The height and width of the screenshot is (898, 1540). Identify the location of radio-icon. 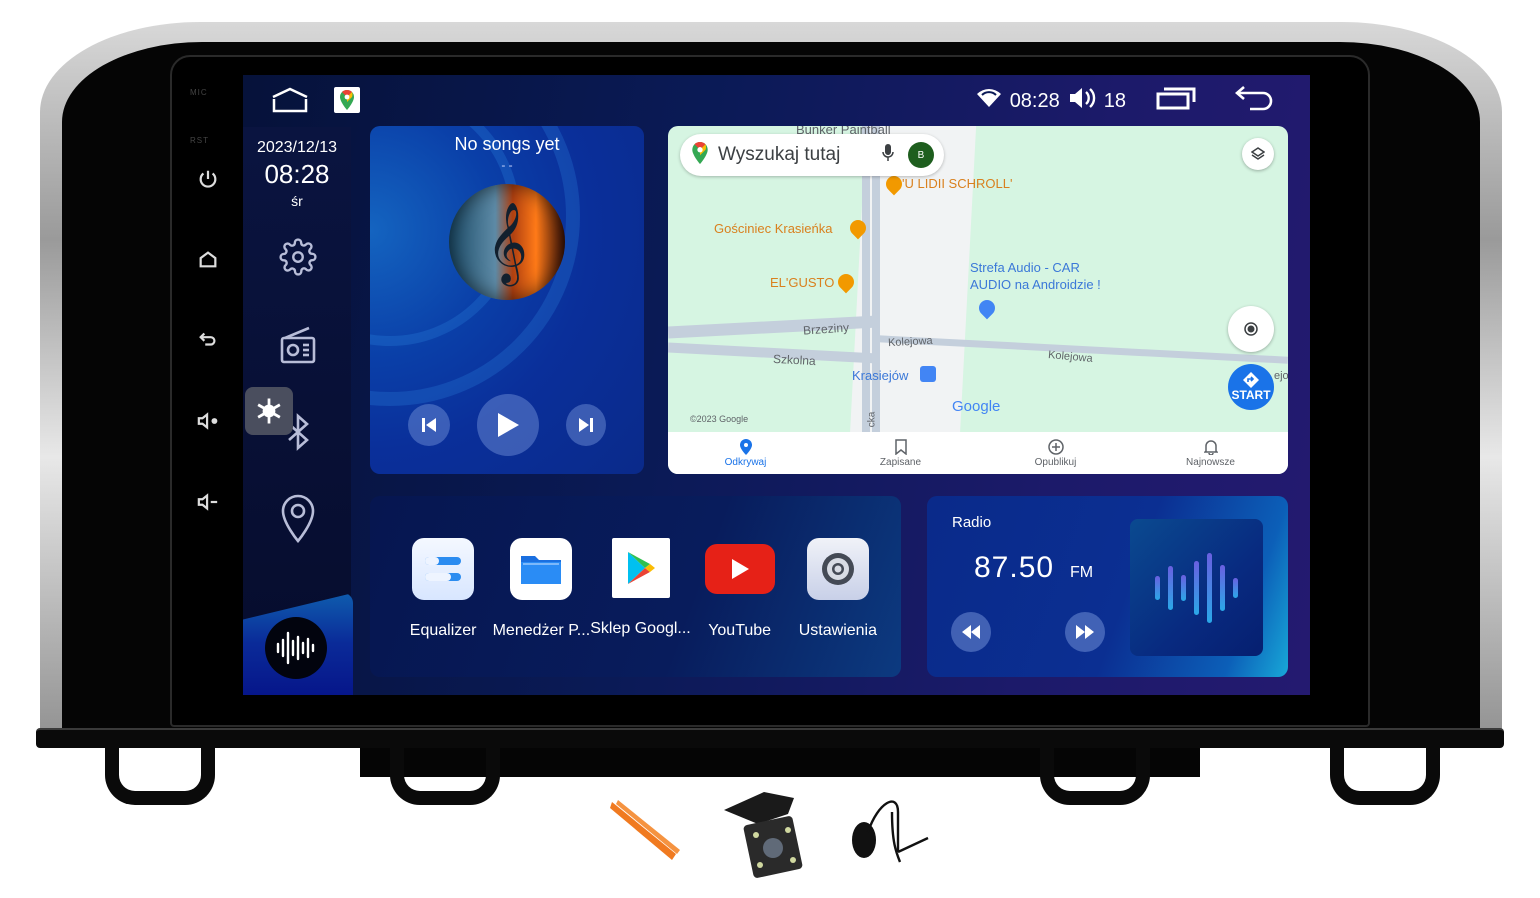
(298, 346).